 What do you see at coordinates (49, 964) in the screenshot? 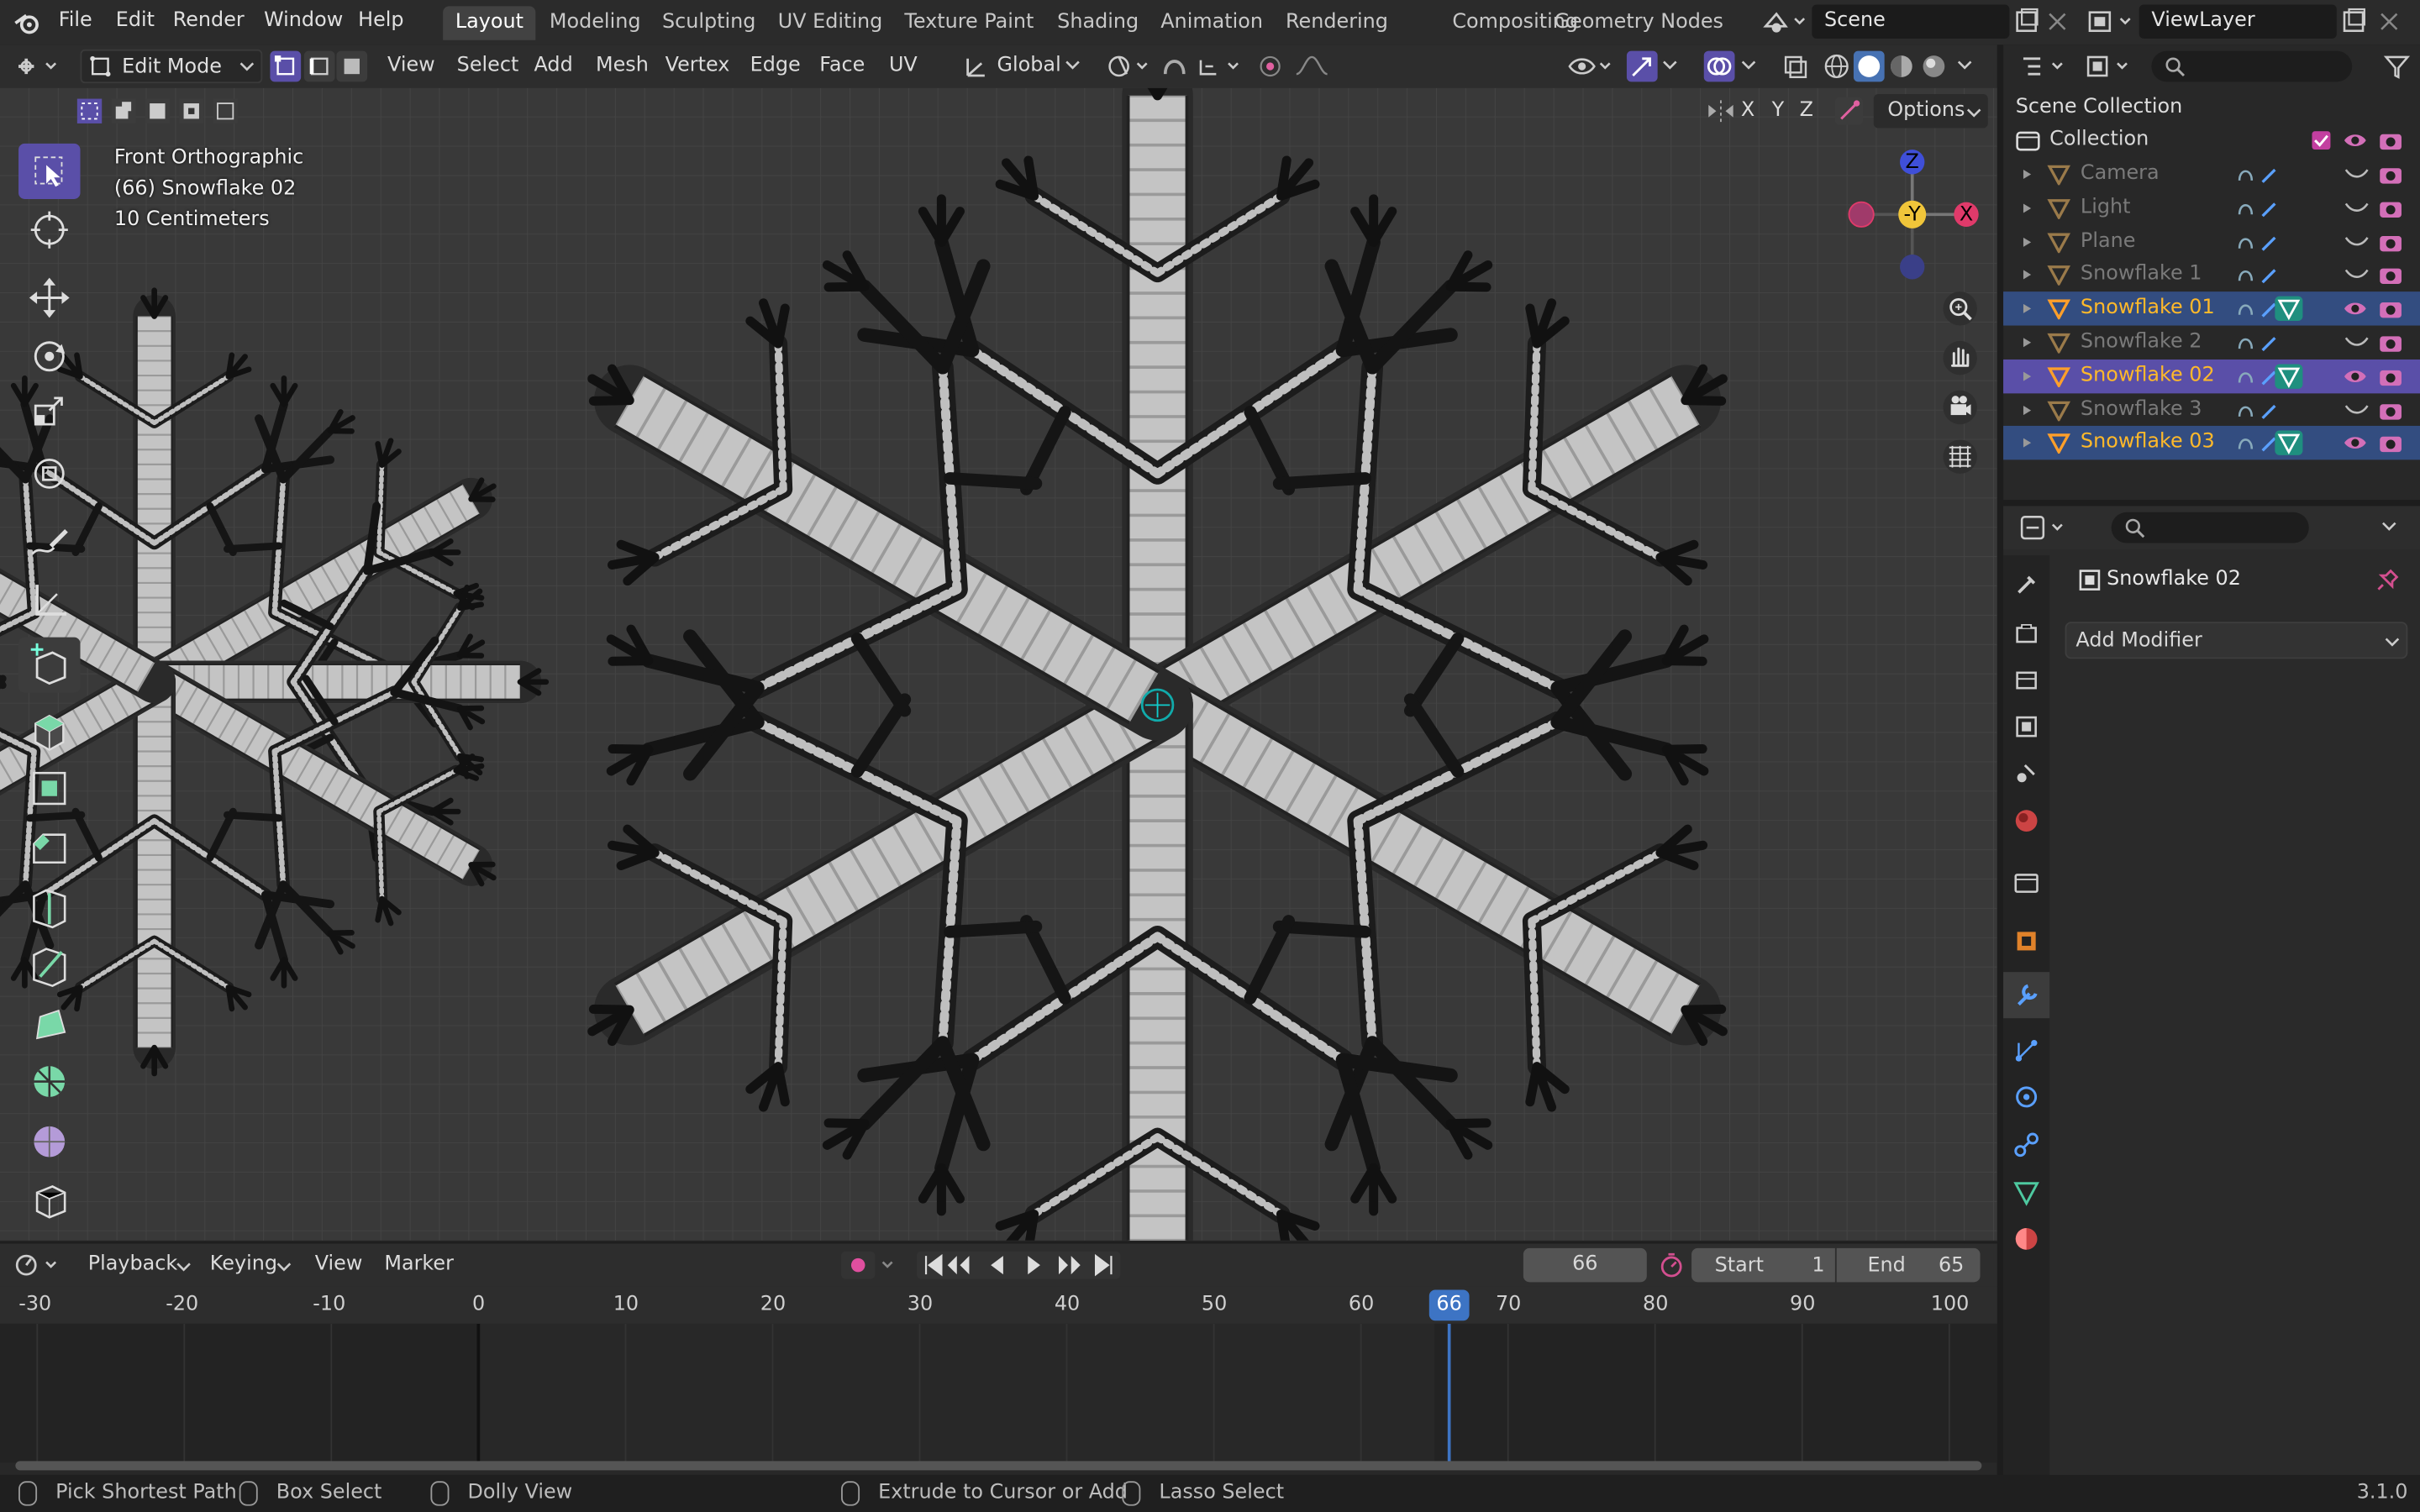
I see `knife-tool` at bounding box center [49, 964].